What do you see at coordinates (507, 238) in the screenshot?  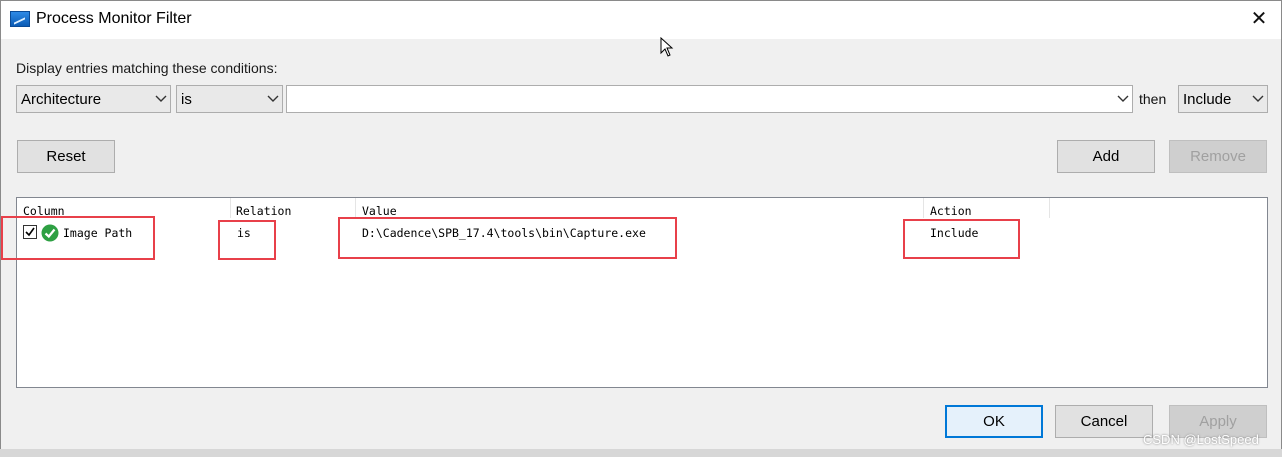 I see `highlight-box-value` at bounding box center [507, 238].